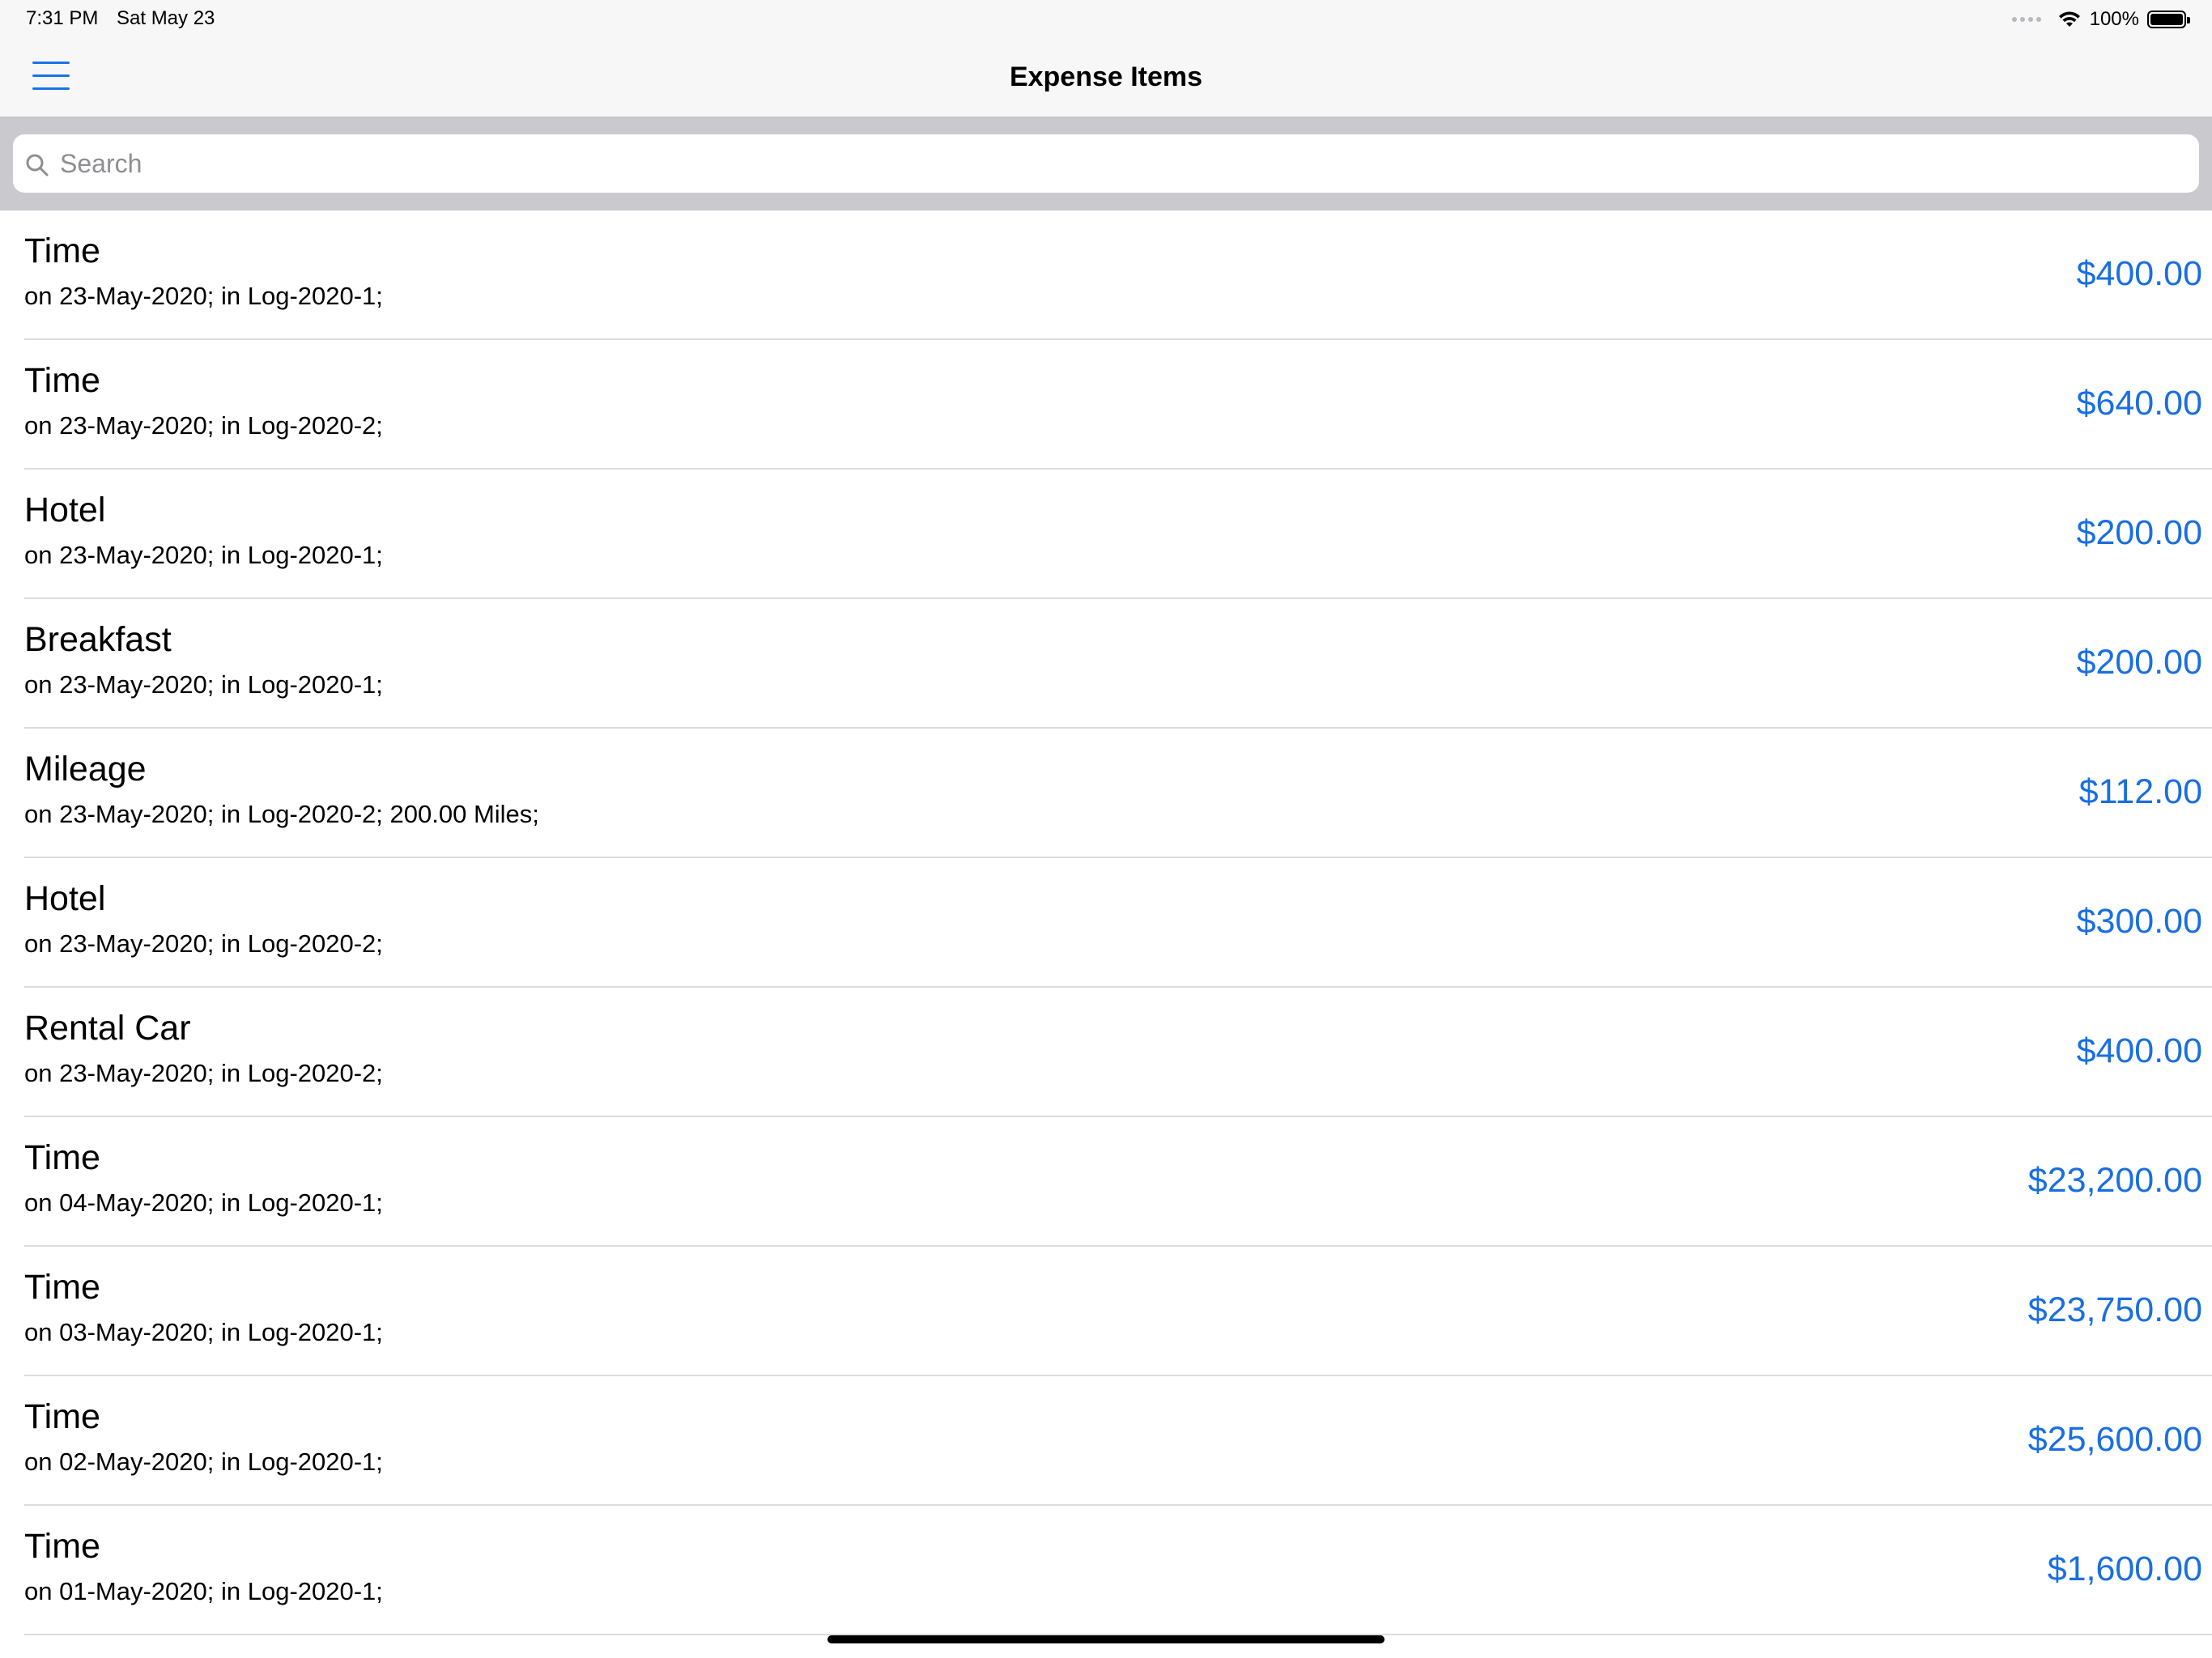 Image resolution: width=2212 pixels, height=1658 pixels. Describe the element at coordinates (2139, 921) in the screenshot. I see `item-amount: $300.00` at that location.